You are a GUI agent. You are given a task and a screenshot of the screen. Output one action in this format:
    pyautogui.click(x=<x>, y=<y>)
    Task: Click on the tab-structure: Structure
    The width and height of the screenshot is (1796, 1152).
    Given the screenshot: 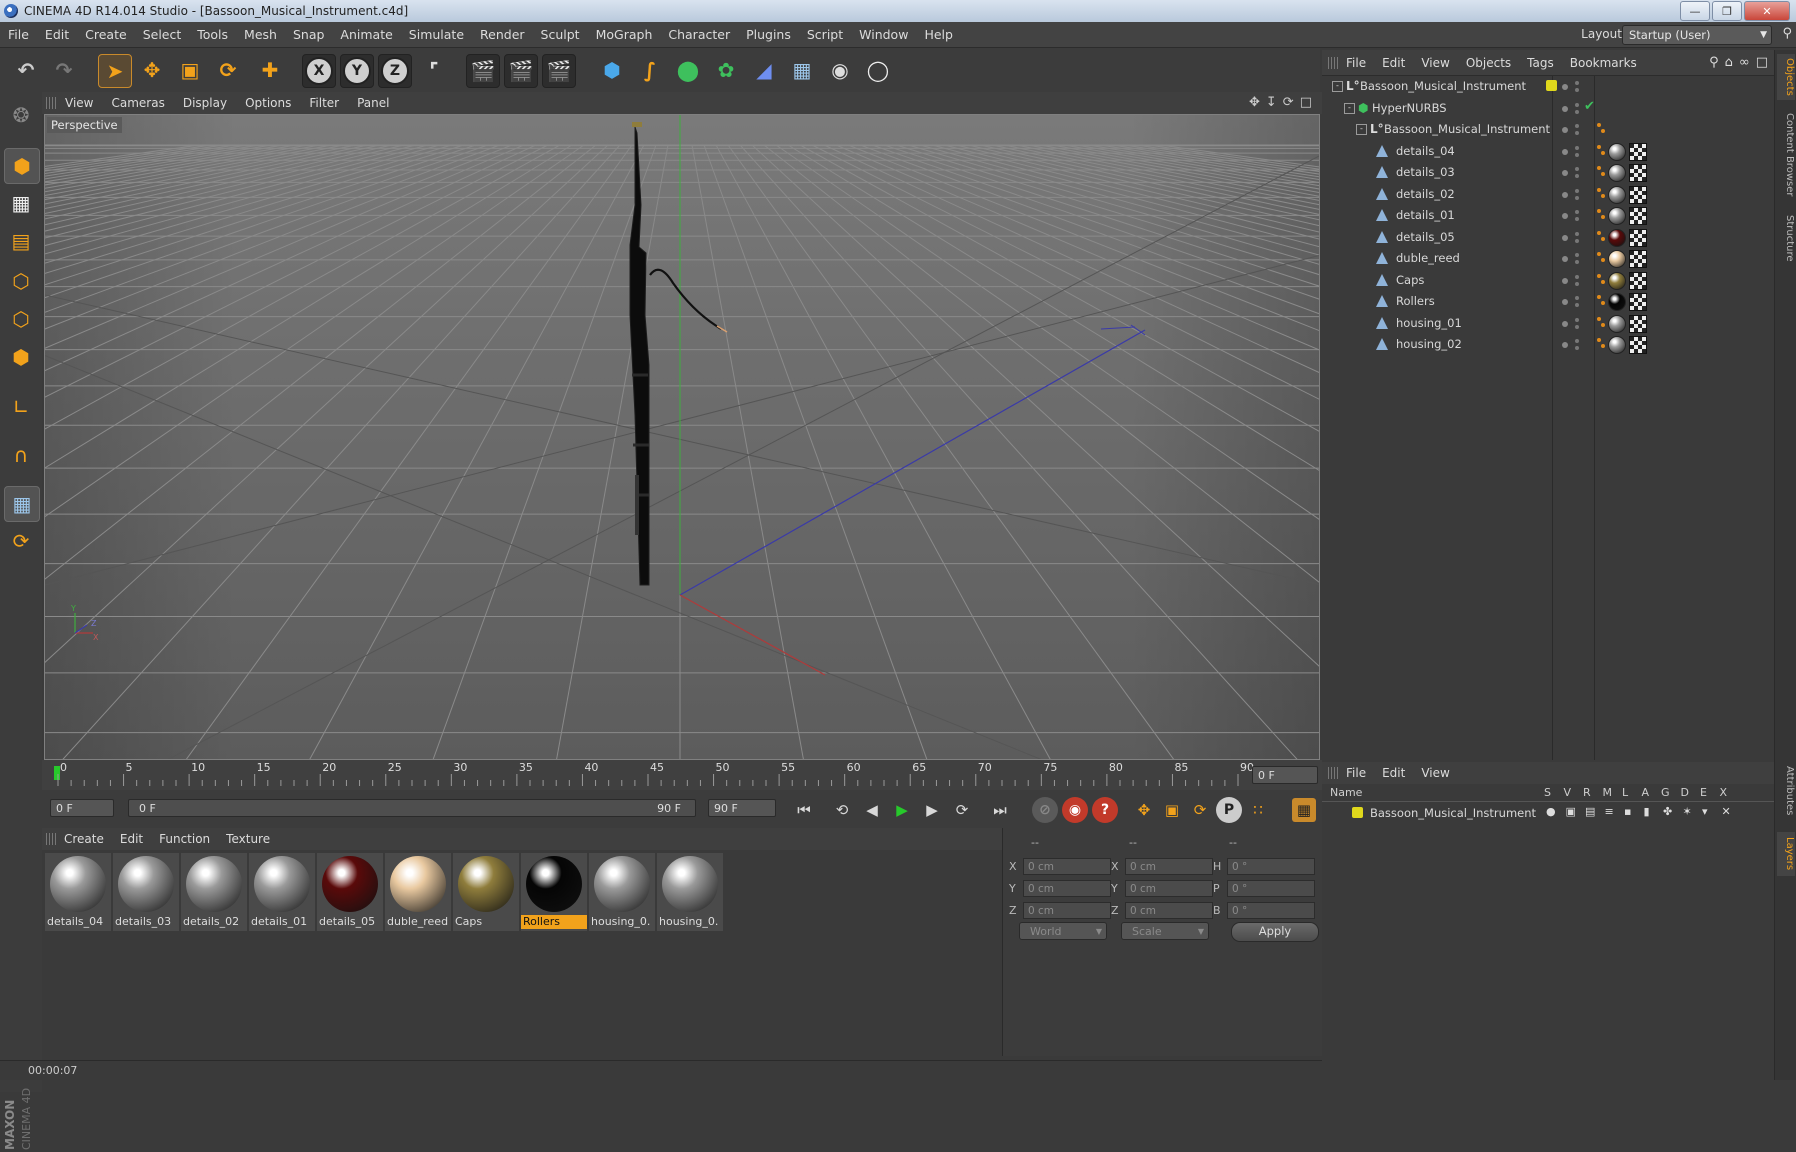 What is the action you would take?
    pyautogui.click(x=1786, y=238)
    